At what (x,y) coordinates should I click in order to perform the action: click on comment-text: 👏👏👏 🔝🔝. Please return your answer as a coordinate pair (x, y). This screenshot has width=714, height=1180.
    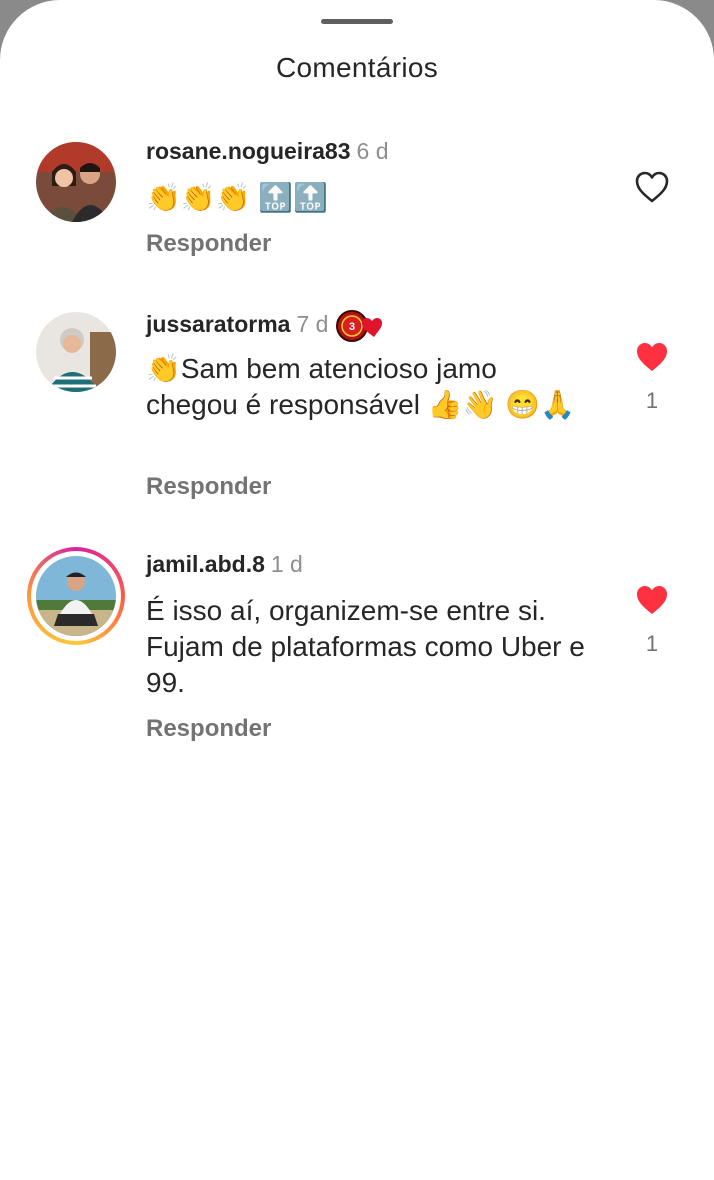
    Looking at the image, I should click on (237, 197).